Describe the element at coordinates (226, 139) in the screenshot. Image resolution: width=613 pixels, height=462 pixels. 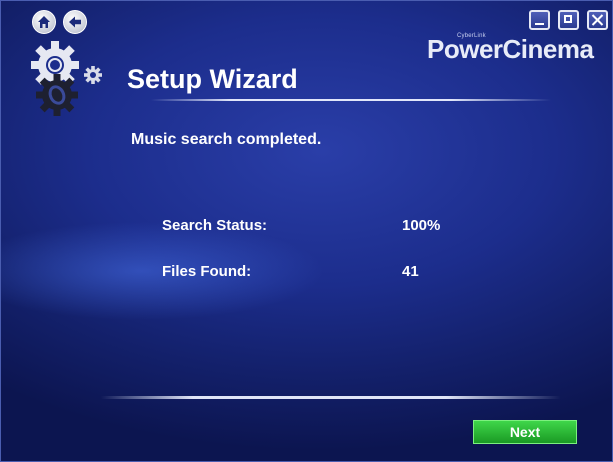
I see `status-message: Music search completed.` at that location.